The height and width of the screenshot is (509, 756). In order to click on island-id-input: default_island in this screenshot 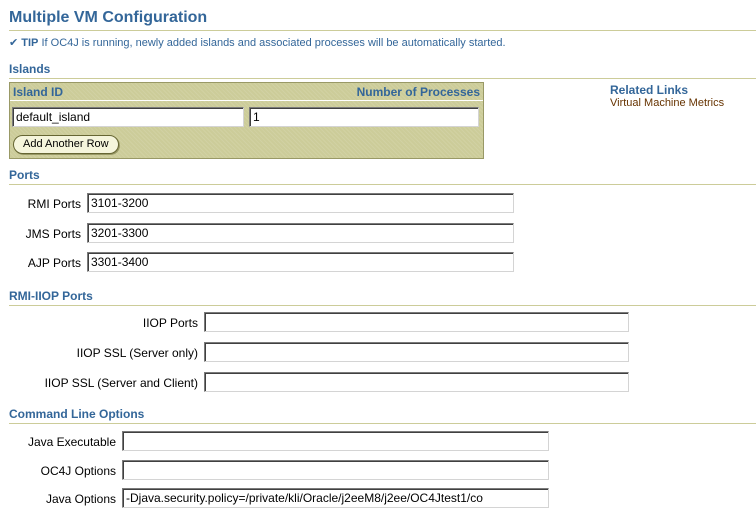, I will do `click(128, 117)`.